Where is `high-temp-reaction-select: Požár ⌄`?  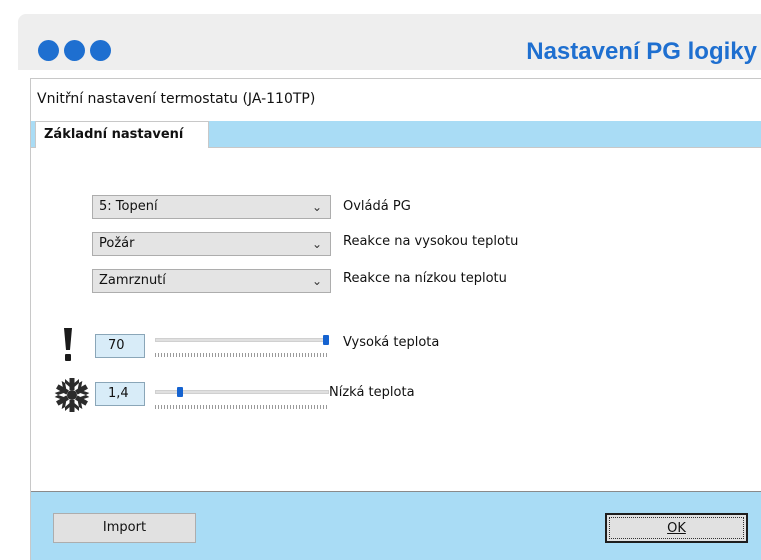 high-temp-reaction-select: Požár ⌄ is located at coordinates (211, 244).